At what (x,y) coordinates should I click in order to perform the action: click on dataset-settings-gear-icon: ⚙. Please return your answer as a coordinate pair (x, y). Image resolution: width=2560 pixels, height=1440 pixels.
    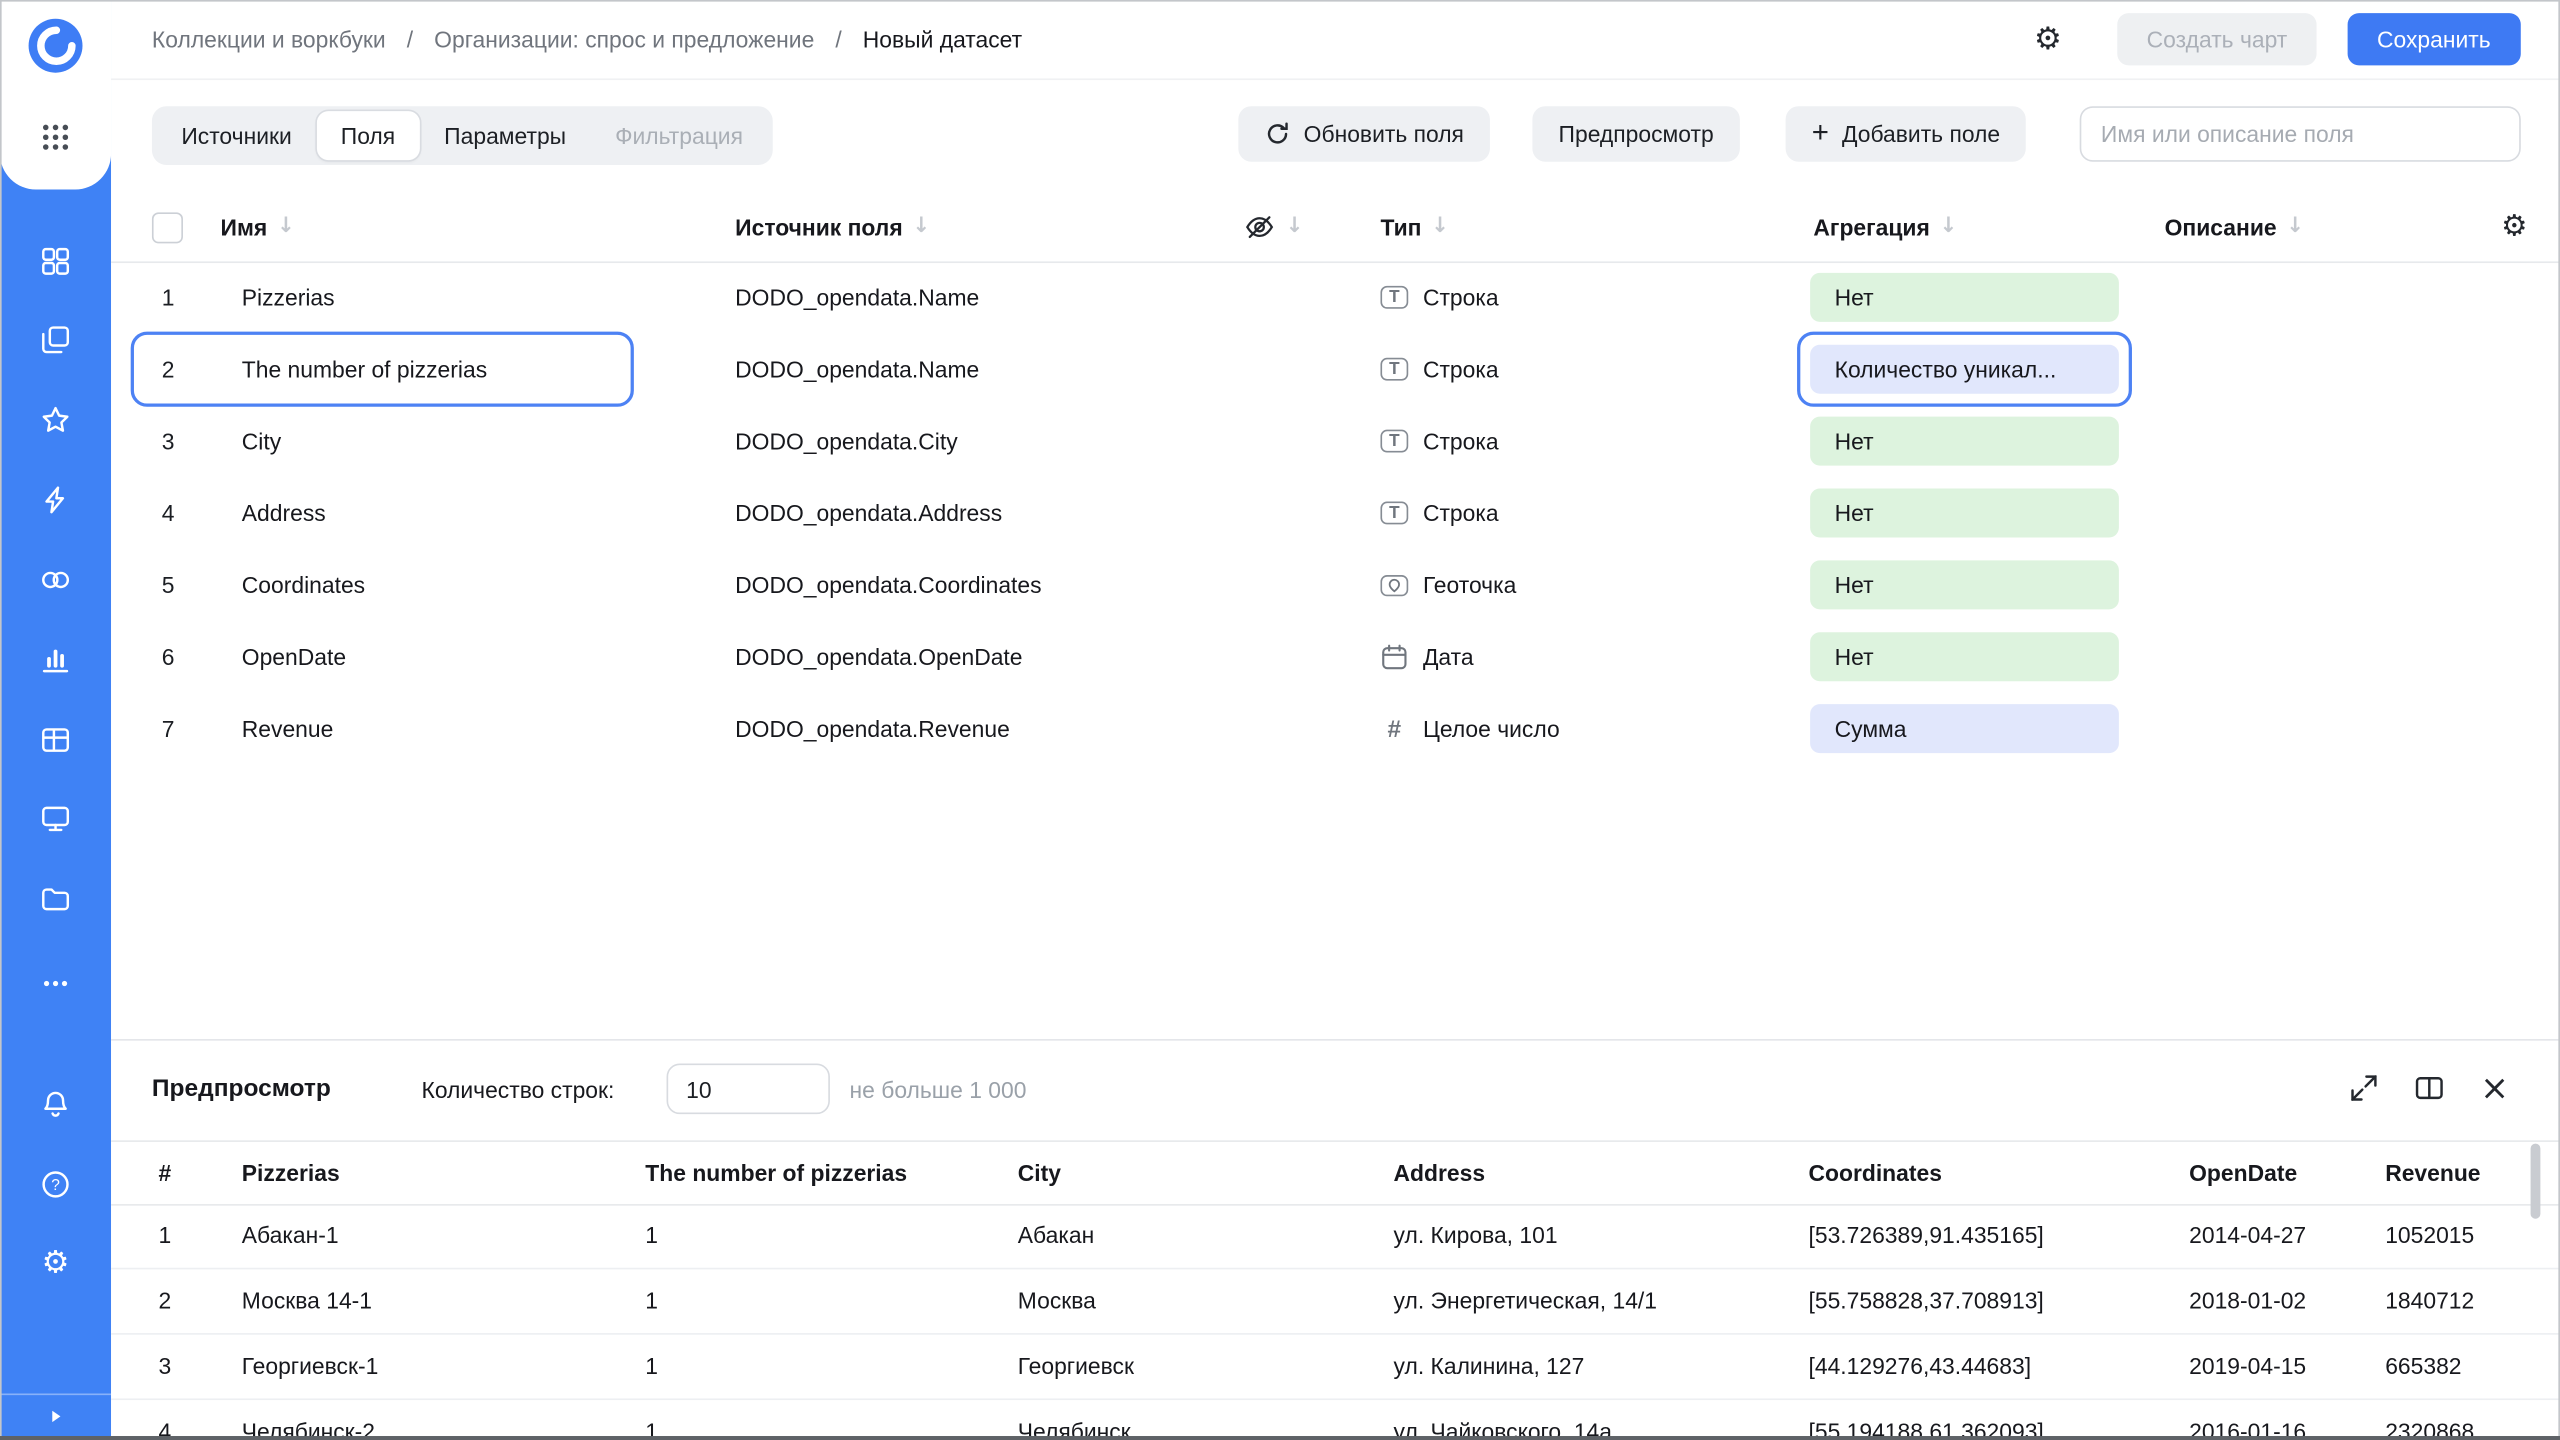
    Looking at the image, I should click on (2050, 39).